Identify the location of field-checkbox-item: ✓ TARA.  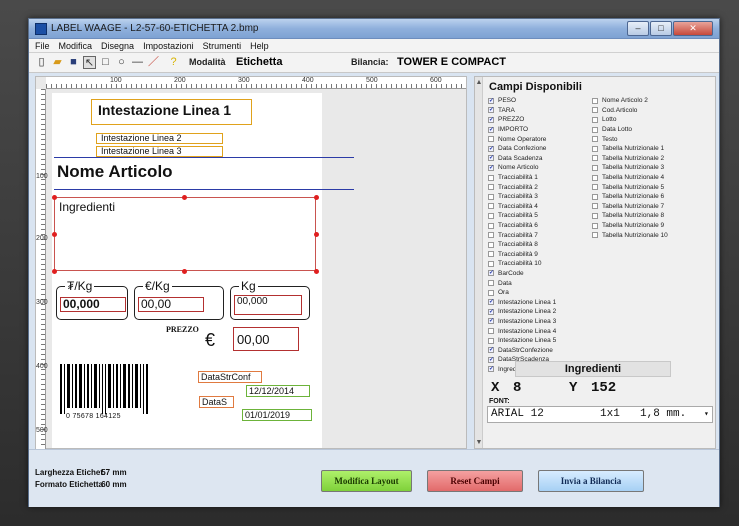
(522, 111).